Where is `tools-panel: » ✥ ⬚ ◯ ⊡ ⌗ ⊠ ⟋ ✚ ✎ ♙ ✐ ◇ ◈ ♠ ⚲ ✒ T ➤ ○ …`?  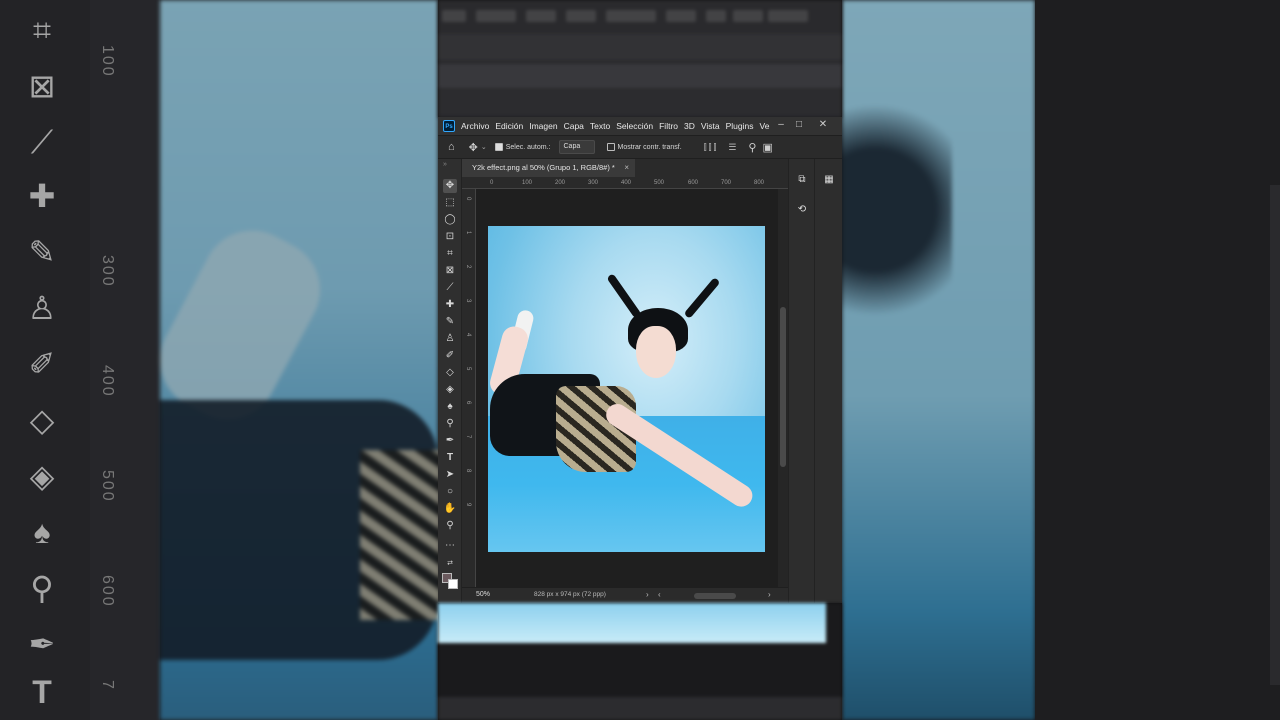
tools-panel: » ✥ ⬚ ◯ ⊡ ⌗ ⊠ ⟋ ✚ ✎ ♙ ✐ ◇ ◈ ♠ ⚲ ✒ T ➤ ○ … is located at coordinates (450, 381).